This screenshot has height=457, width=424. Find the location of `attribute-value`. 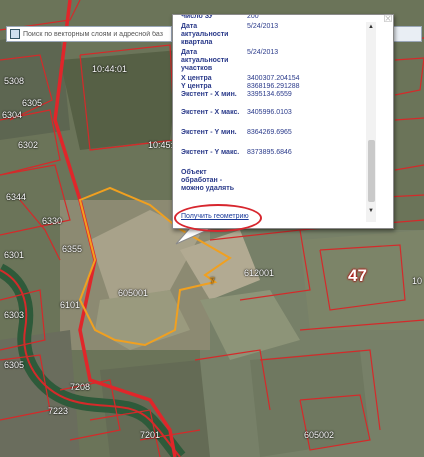

attribute-value is located at coordinates (244, 181).